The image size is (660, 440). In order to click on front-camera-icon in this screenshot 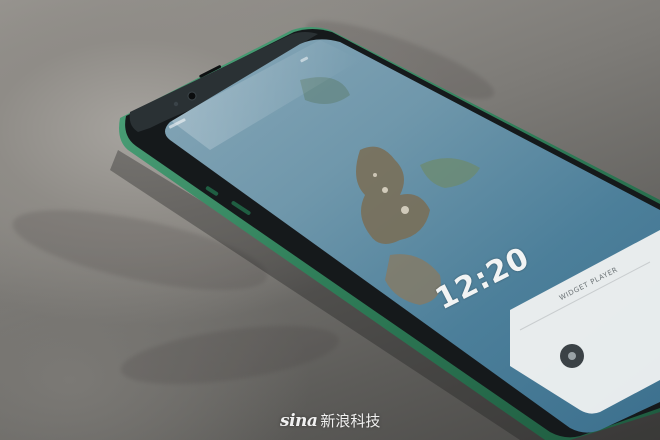, I will do `click(192, 96)`.